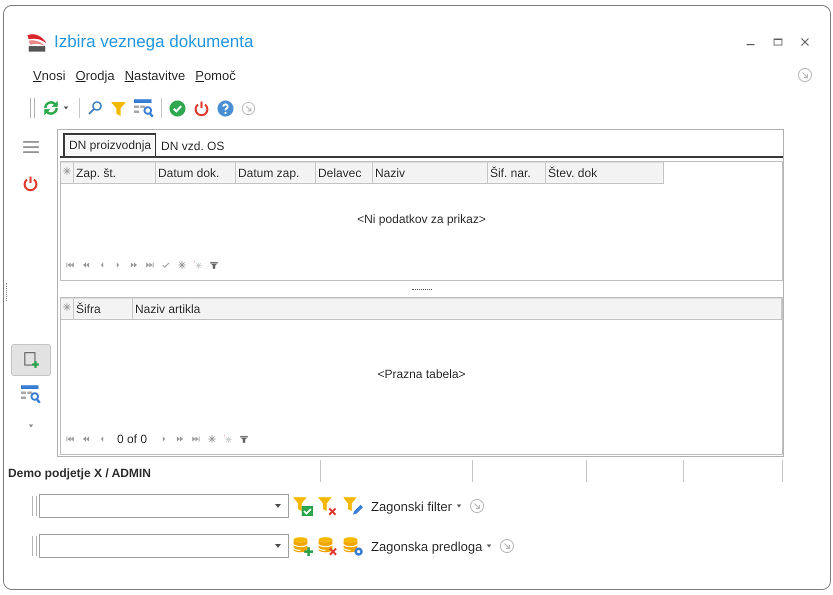  What do you see at coordinates (430, 173) in the screenshot?
I see `column-header: Naziv` at bounding box center [430, 173].